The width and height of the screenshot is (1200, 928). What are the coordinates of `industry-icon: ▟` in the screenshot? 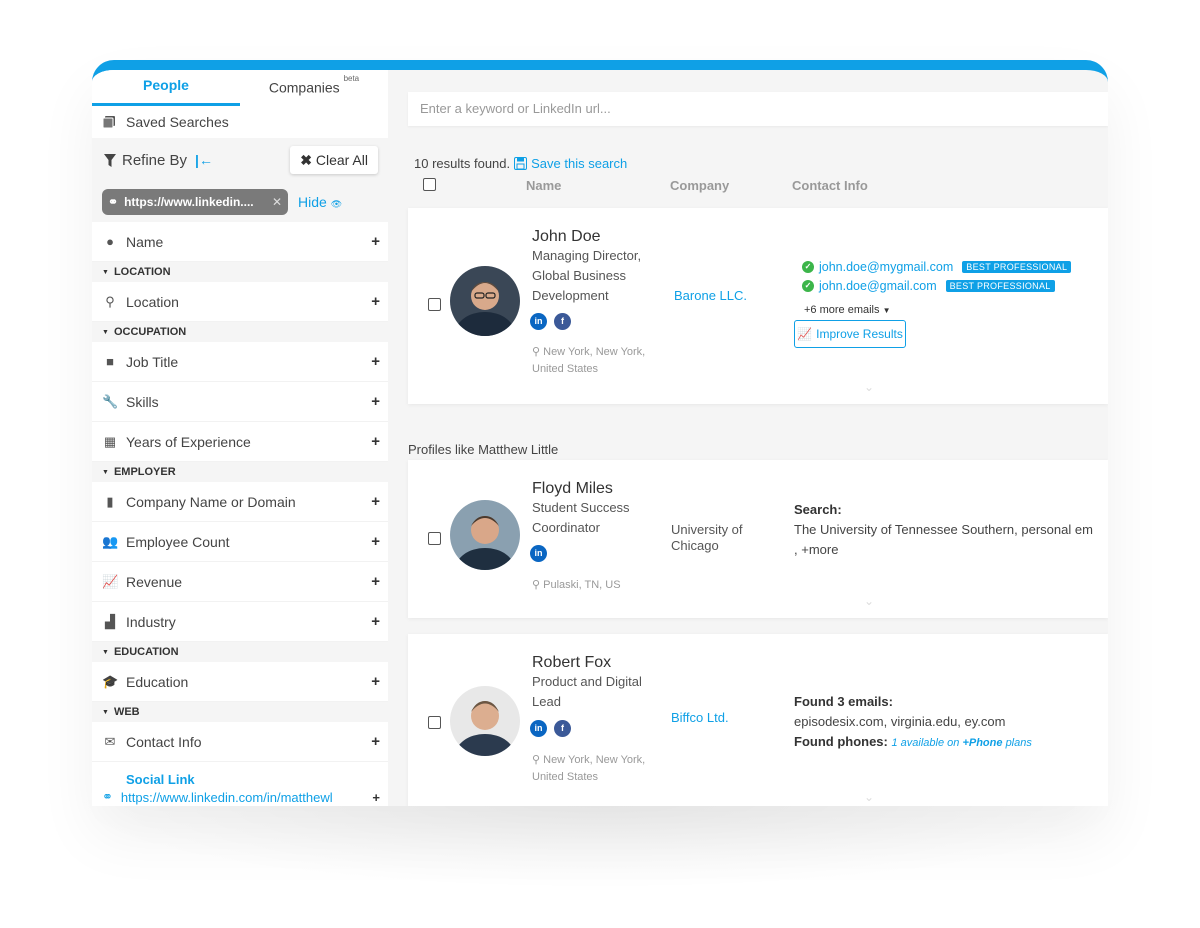 It's located at (110, 621).